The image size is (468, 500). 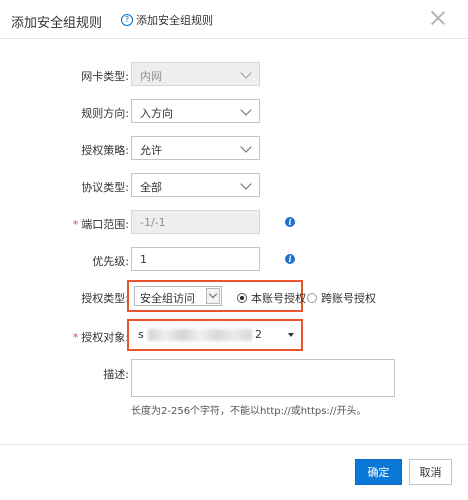 What do you see at coordinates (195, 259) in the screenshot?
I see `priority-input: 1` at bounding box center [195, 259].